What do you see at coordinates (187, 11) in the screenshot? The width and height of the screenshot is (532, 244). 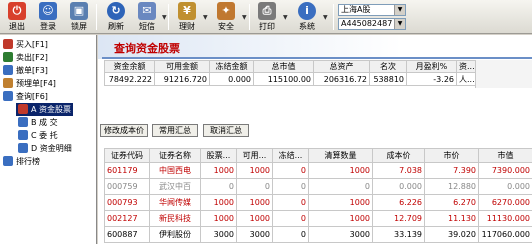 I see `finance-icon: ¥` at bounding box center [187, 11].